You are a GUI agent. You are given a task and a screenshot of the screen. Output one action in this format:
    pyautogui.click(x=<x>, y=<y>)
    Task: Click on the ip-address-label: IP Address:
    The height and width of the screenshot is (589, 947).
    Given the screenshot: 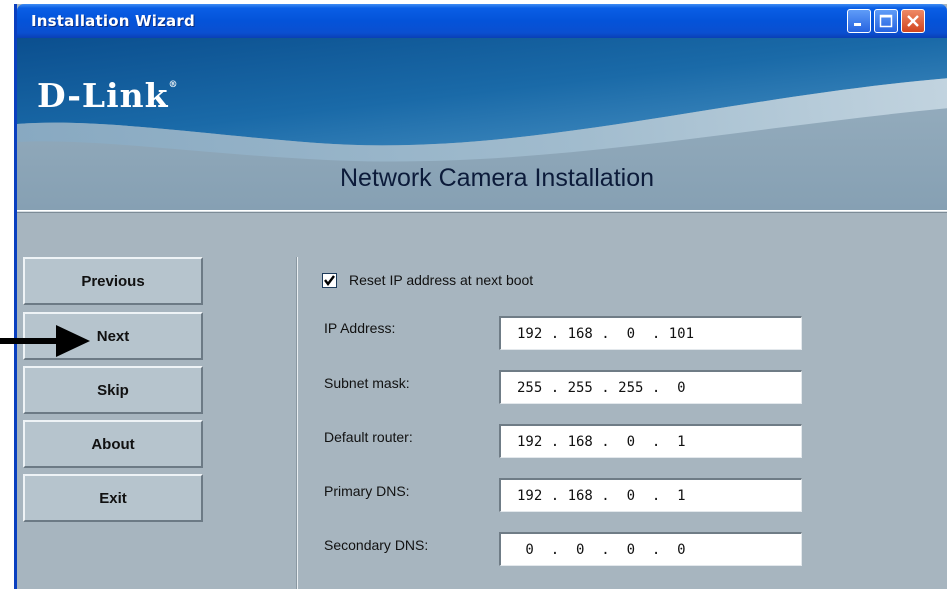 What is the action you would take?
    pyautogui.click(x=360, y=328)
    